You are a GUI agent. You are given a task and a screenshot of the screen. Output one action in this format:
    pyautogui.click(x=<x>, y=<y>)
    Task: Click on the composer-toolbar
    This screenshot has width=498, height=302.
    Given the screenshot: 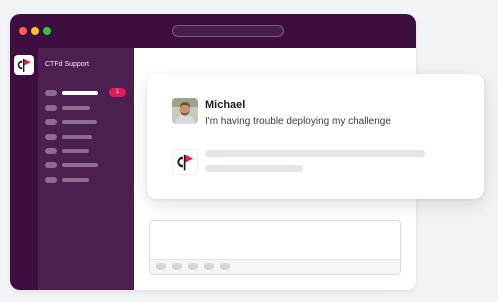 What is the action you would take?
    pyautogui.click(x=275, y=266)
    